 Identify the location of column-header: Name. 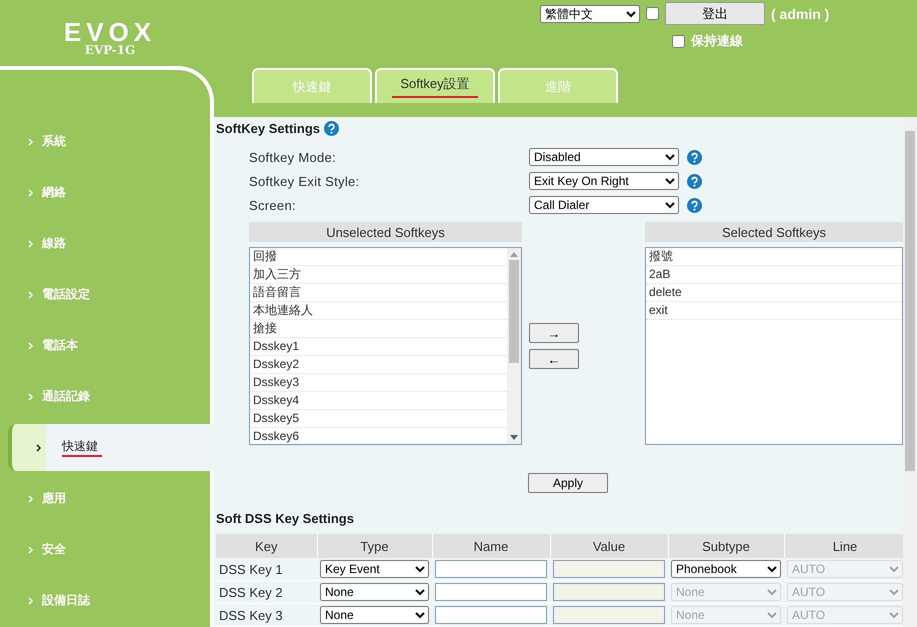
(491, 546).